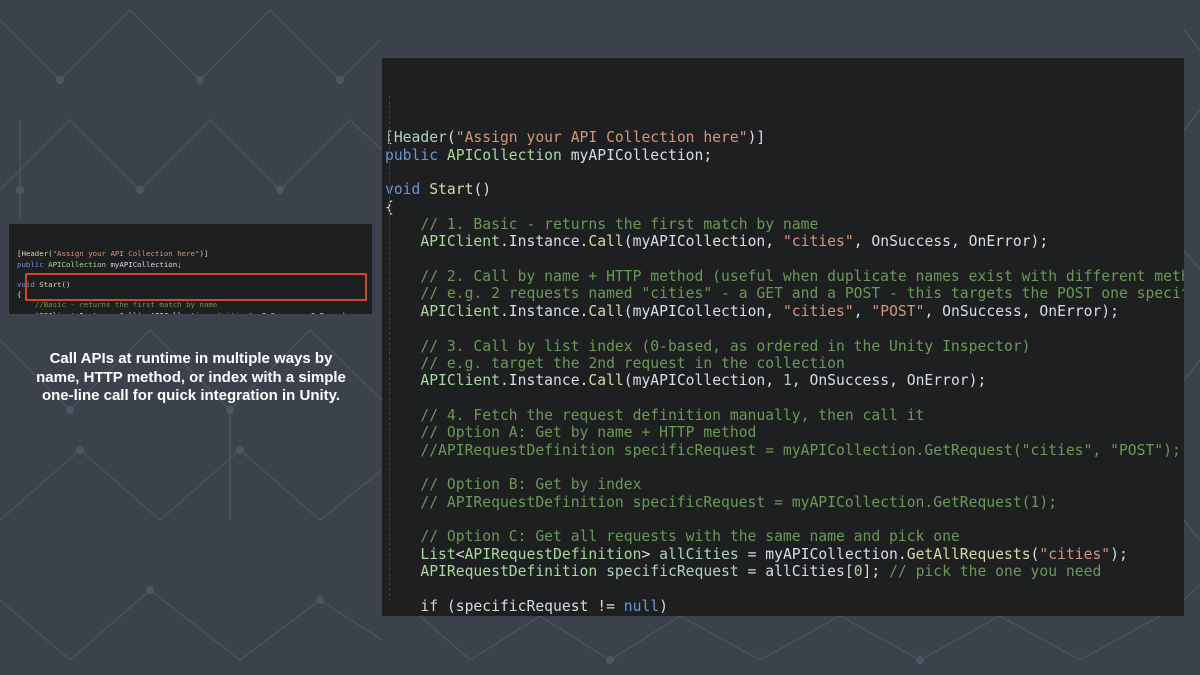 Image resolution: width=1200 pixels, height=675 pixels. Describe the element at coordinates (699, 554) in the screenshot. I see `code-token: allCities` at that location.